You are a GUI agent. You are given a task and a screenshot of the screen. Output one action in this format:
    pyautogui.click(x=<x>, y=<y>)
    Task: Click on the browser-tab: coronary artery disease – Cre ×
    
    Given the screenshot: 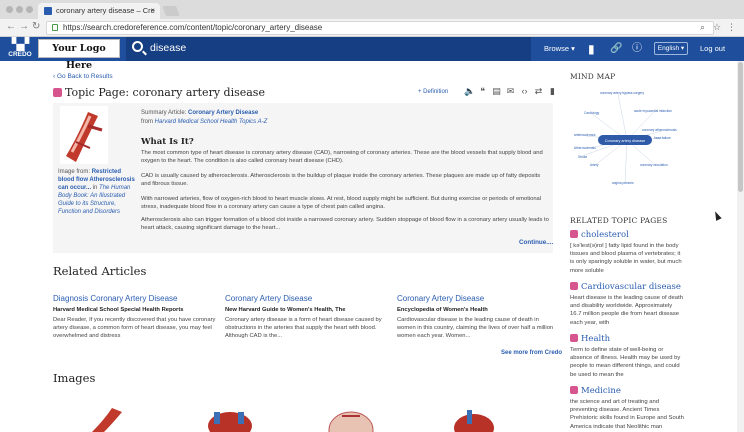 What is the action you would take?
    pyautogui.click(x=99, y=11)
    